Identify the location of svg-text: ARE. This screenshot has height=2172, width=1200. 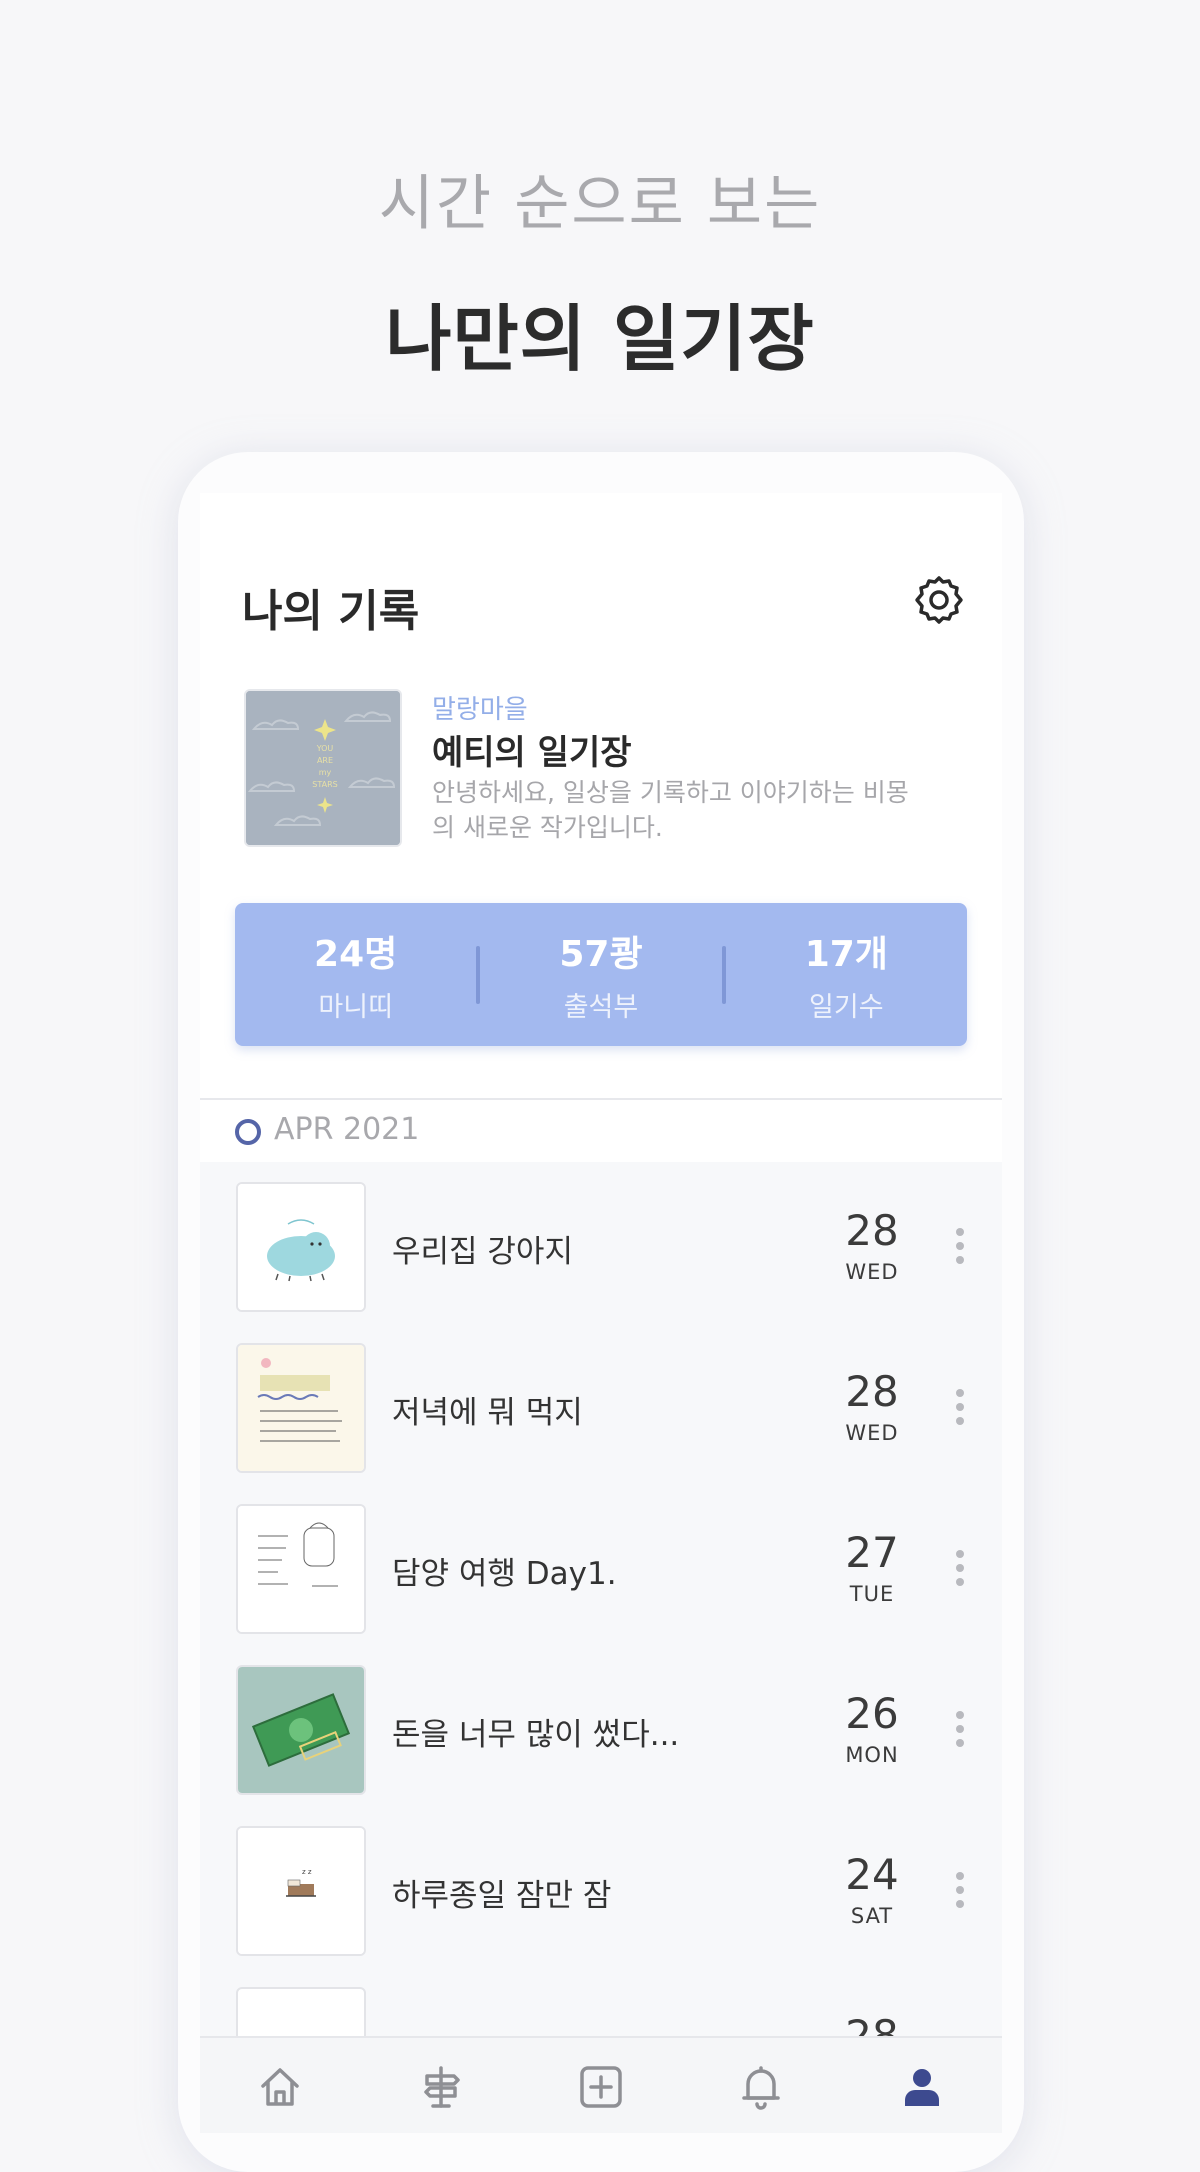
(325, 760).